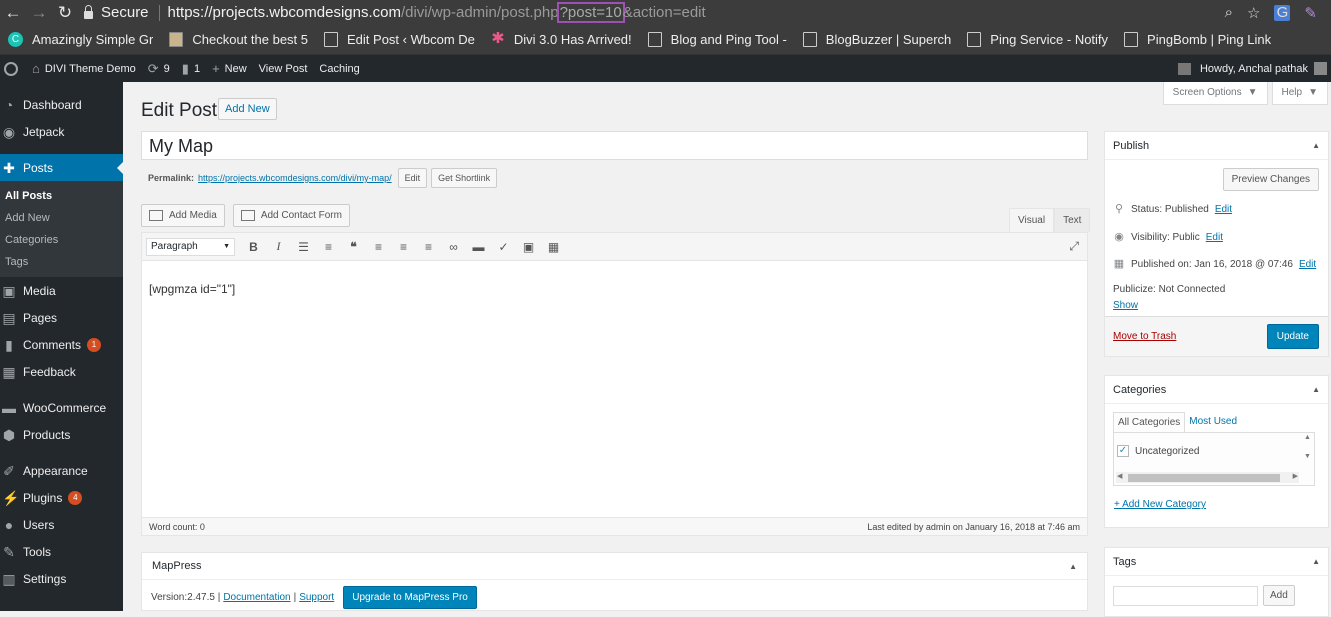  What do you see at coordinates (428, 247) in the screenshot?
I see `align-right-icon: ≡` at bounding box center [428, 247].